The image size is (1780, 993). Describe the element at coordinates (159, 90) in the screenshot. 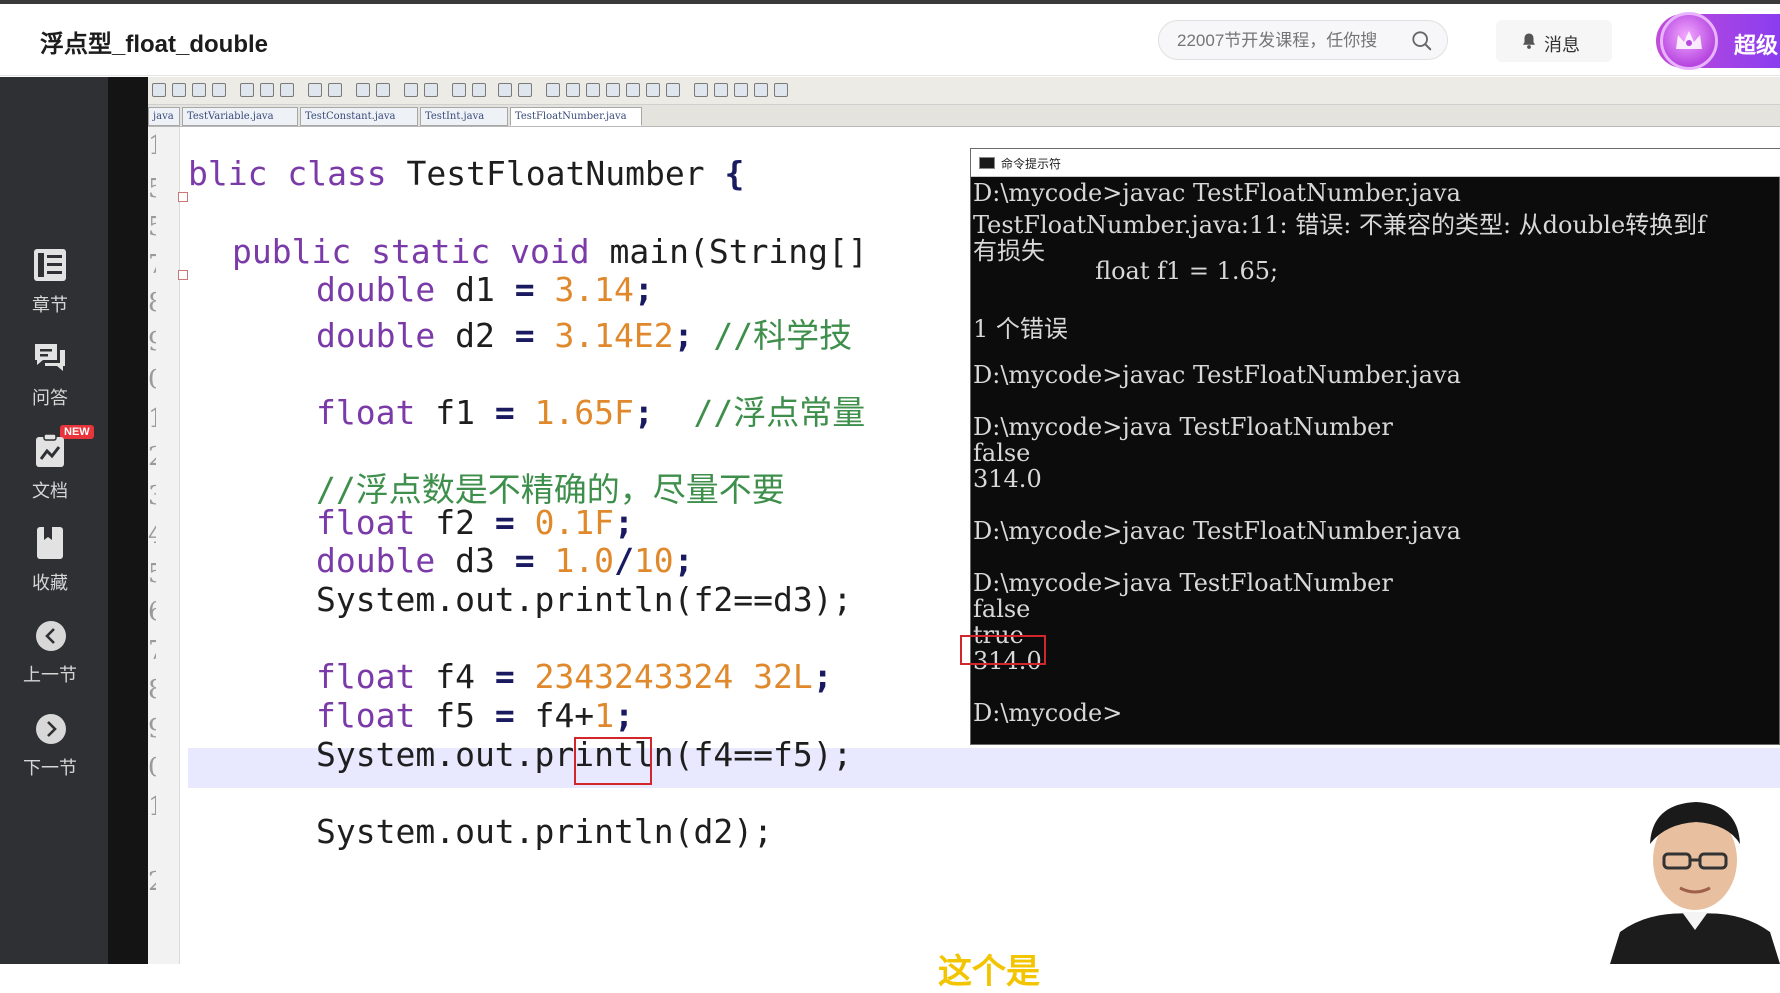

I see `new-file-icon` at that location.